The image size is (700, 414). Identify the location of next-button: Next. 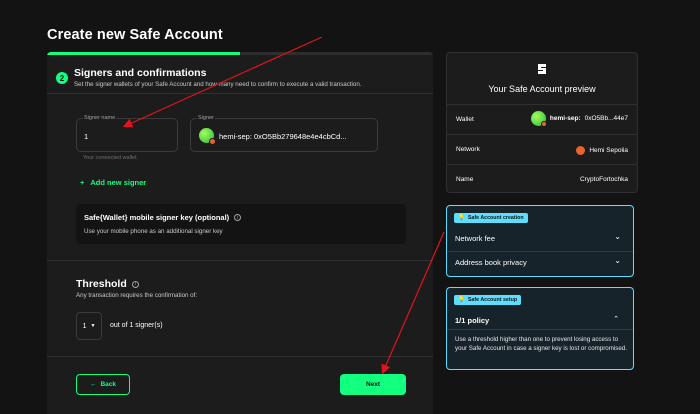
(373, 384).